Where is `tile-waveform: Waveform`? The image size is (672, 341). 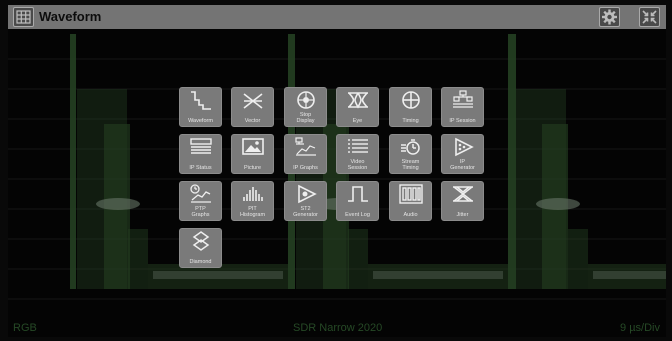 tile-waveform: Waveform is located at coordinates (200, 107).